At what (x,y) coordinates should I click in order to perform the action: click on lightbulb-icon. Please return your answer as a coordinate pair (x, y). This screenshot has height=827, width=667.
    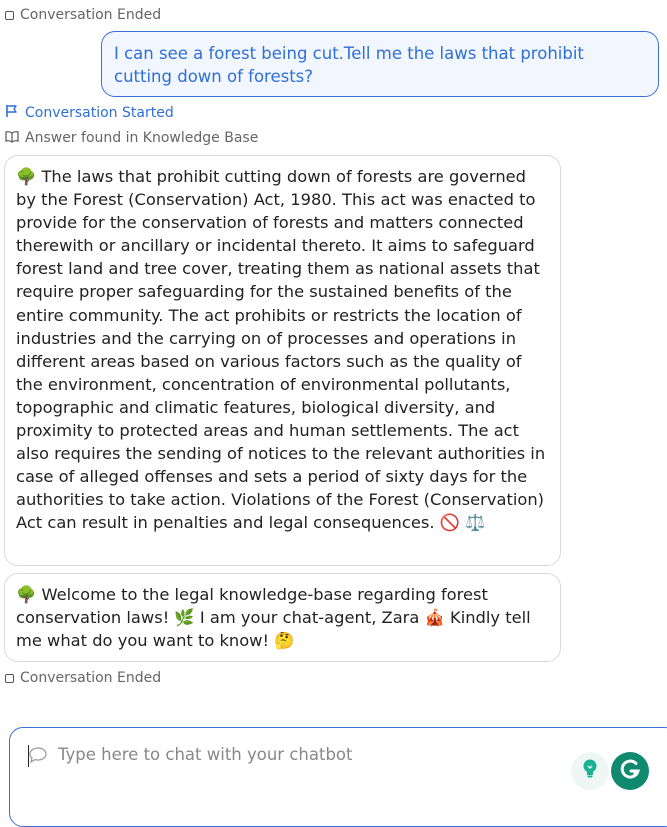
    Looking at the image, I should click on (590, 771).